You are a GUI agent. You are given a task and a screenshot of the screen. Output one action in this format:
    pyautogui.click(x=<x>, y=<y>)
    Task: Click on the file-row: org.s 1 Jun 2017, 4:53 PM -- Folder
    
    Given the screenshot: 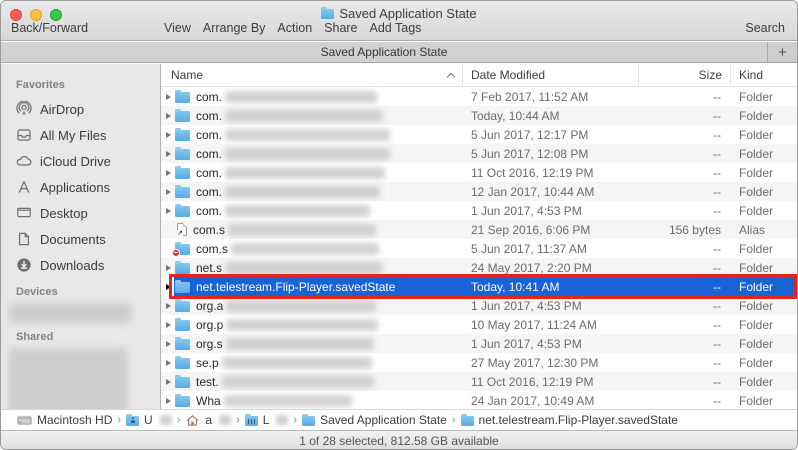 What is the action you would take?
    pyautogui.click(x=479, y=343)
    